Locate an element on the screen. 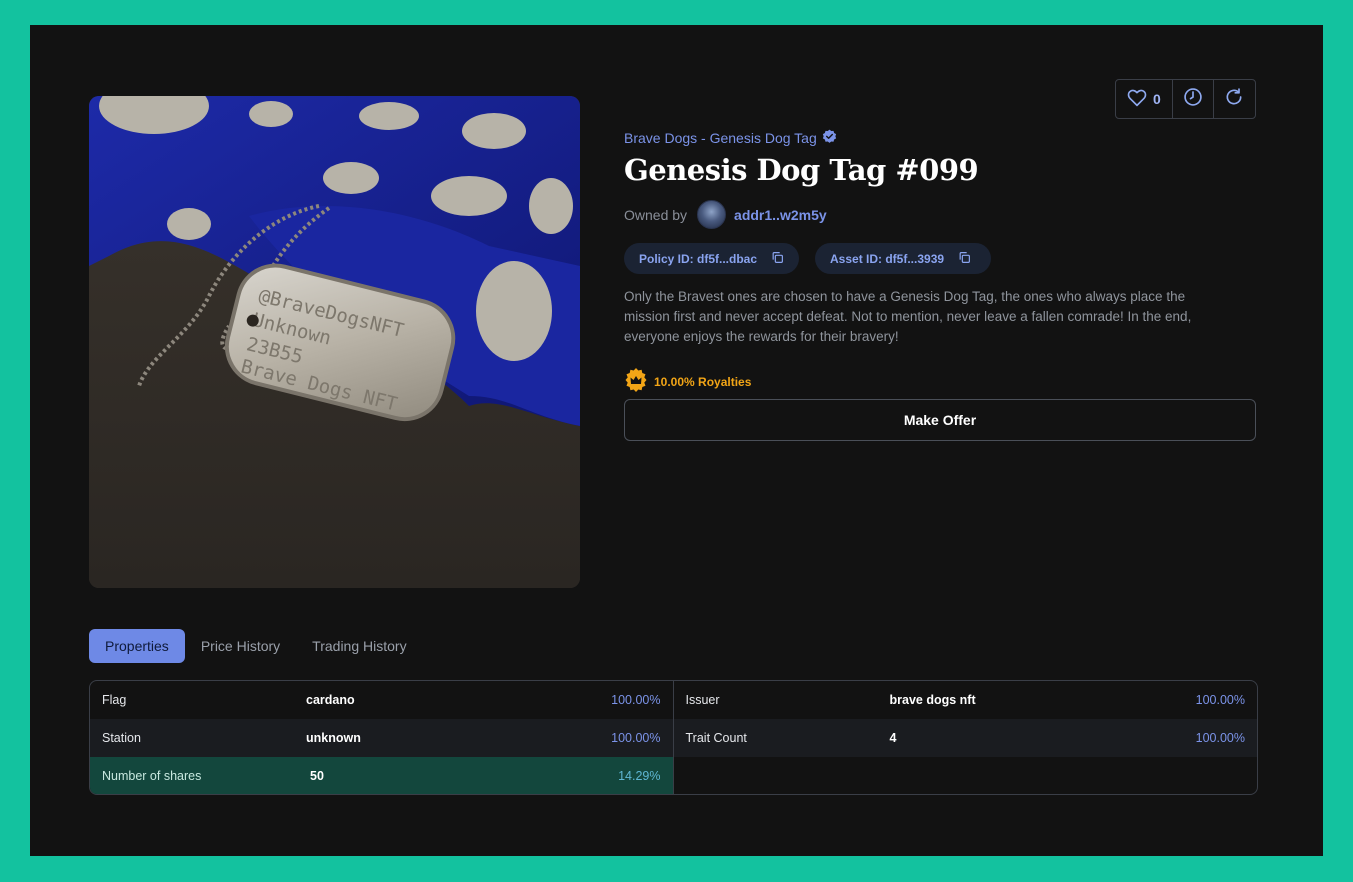 Image resolution: width=1353 pixels, height=882 pixels. refresh-button is located at coordinates (1234, 99).